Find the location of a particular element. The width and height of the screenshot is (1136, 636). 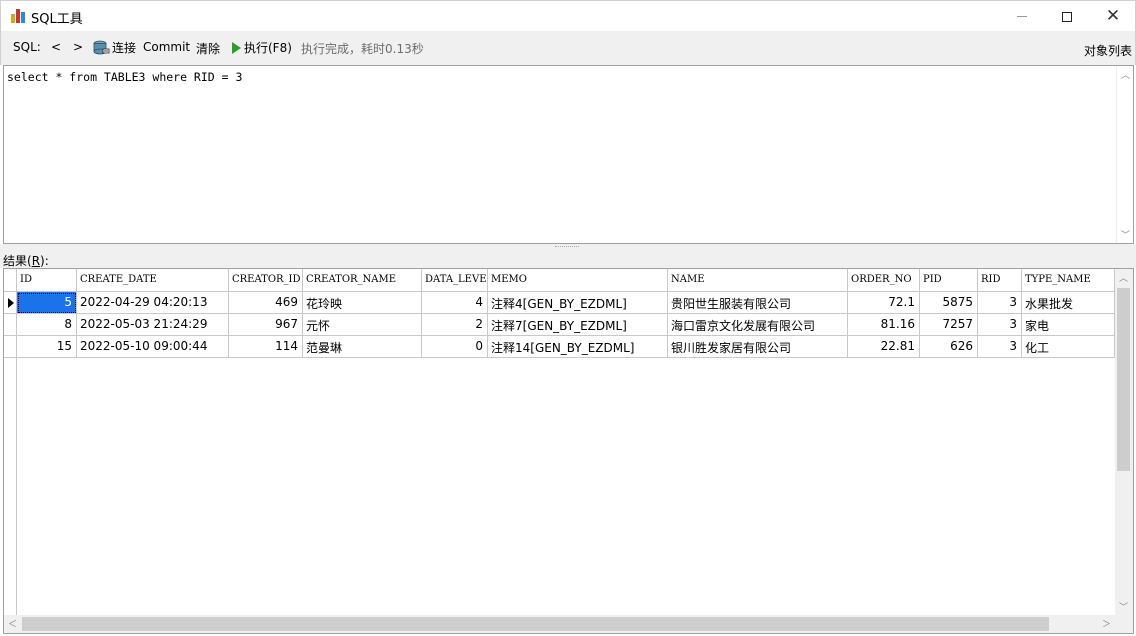

table-cell: 5 is located at coordinates (47, 303).